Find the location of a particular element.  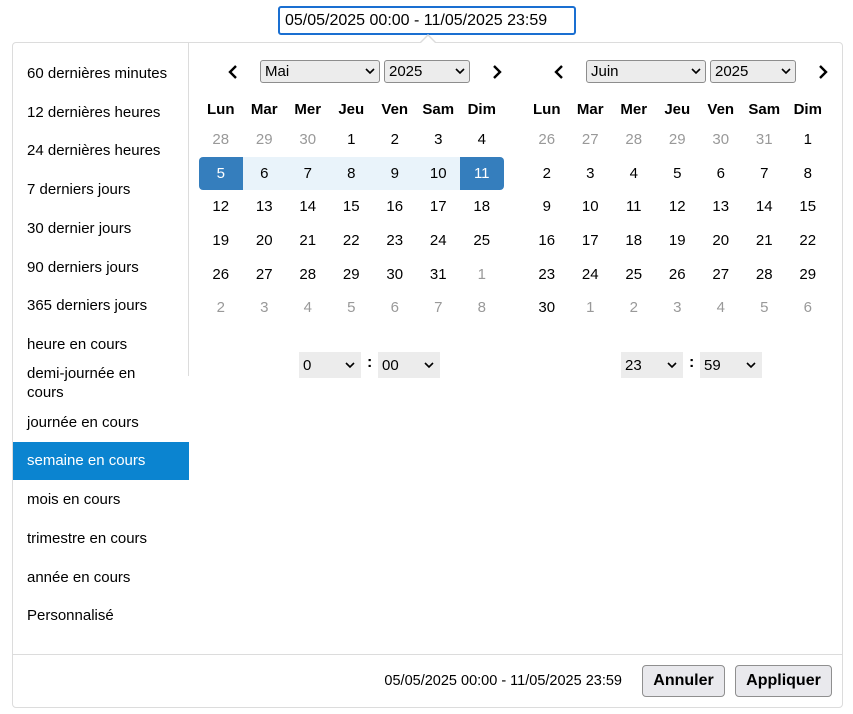

month-select: Juin is located at coordinates (646, 71).